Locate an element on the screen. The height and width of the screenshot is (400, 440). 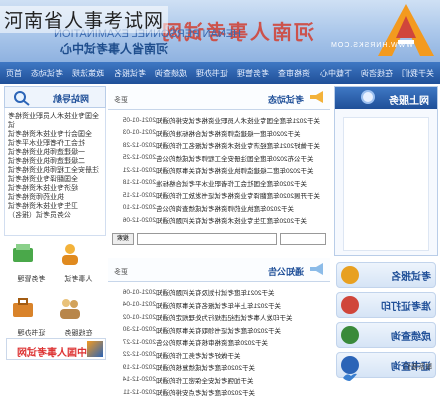
site-nav-link: 全国翻译专业资格考试 is located at coordinates (55, 179).